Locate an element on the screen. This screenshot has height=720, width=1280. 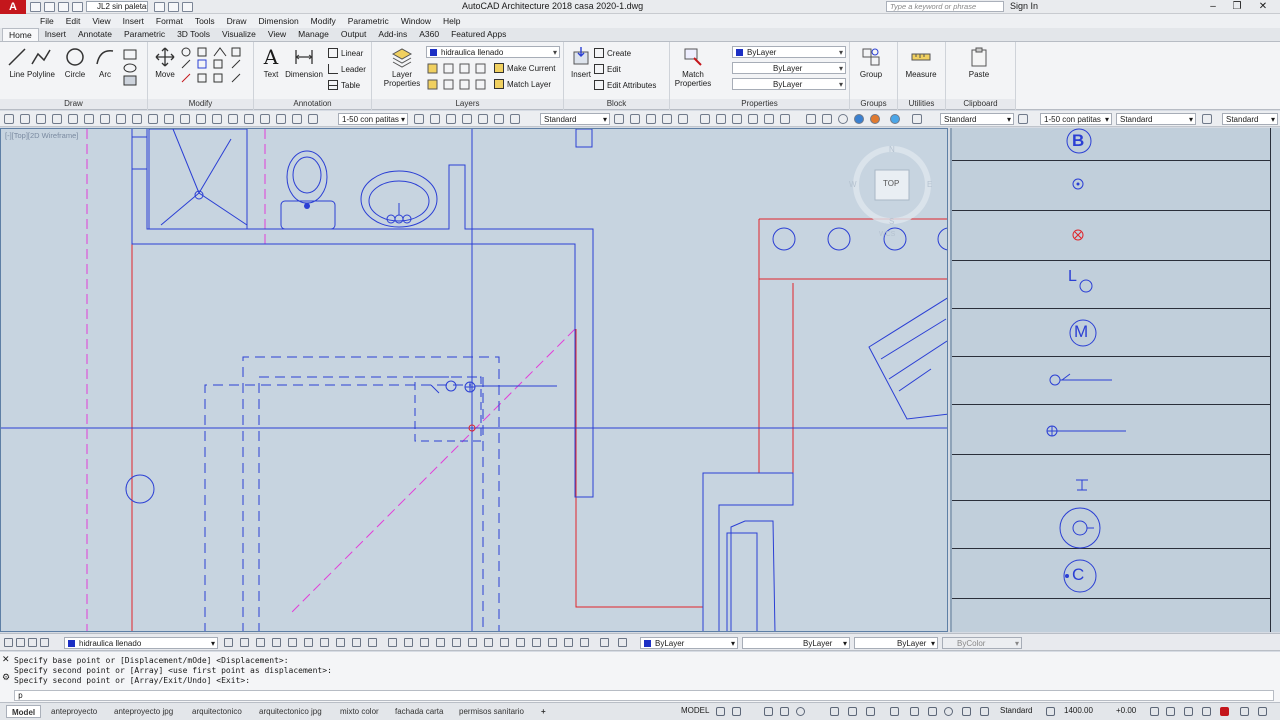
polyline-tool: Polyline is located at coordinates (41, 62).